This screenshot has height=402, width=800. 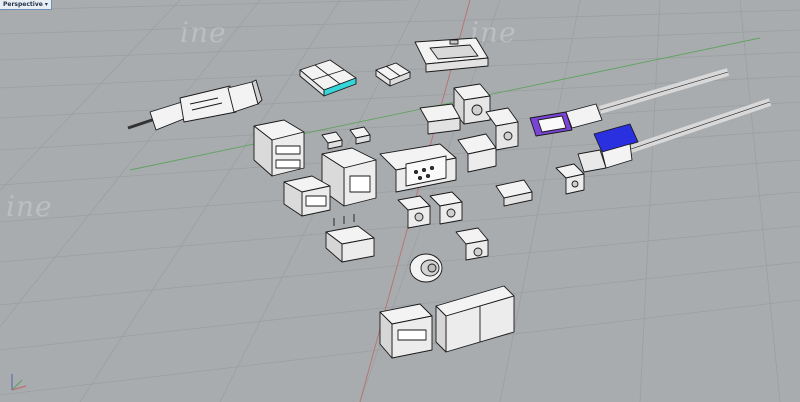 I want to click on vertical-usb-receptacle, so click(x=406, y=331).